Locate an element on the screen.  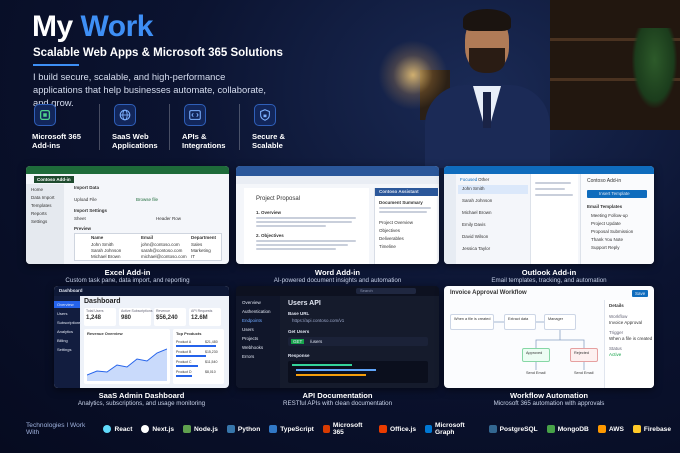
product-value: $8,010 is located at coordinates (210, 372).